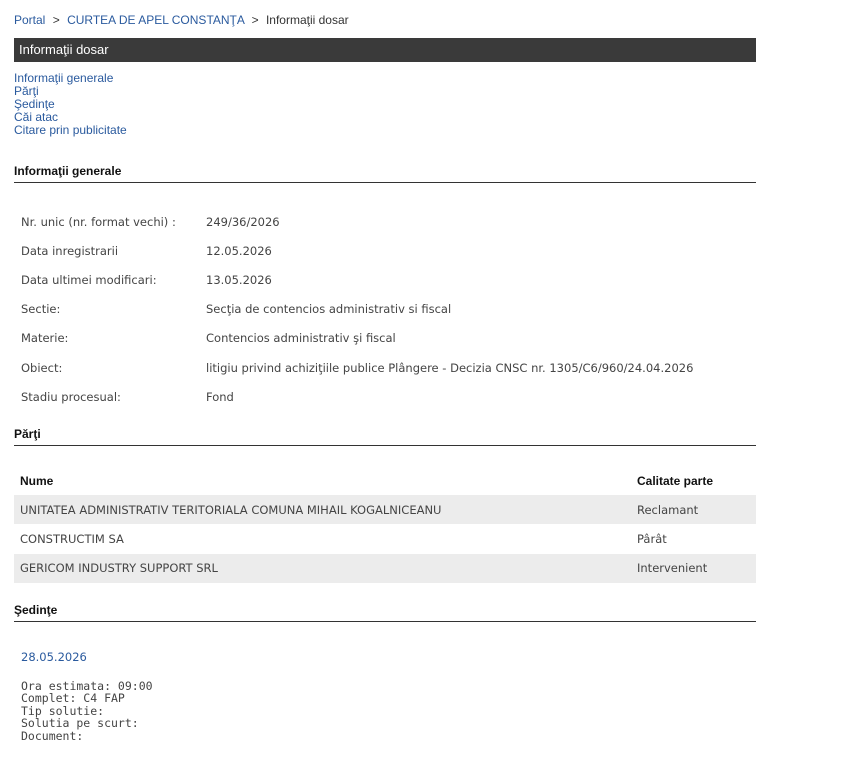  I want to click on hearing-detail-solutia-pe-scurt: Solutia pe scurt:, so click(80, 723).